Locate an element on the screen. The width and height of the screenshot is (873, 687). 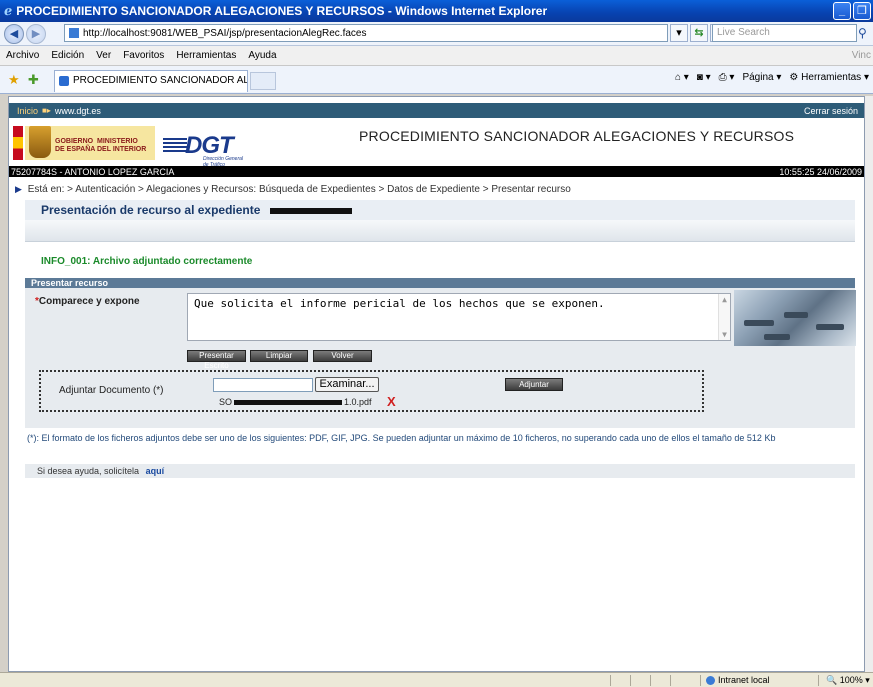
coat-of-arms-icon is located at coordinates (40, 142).